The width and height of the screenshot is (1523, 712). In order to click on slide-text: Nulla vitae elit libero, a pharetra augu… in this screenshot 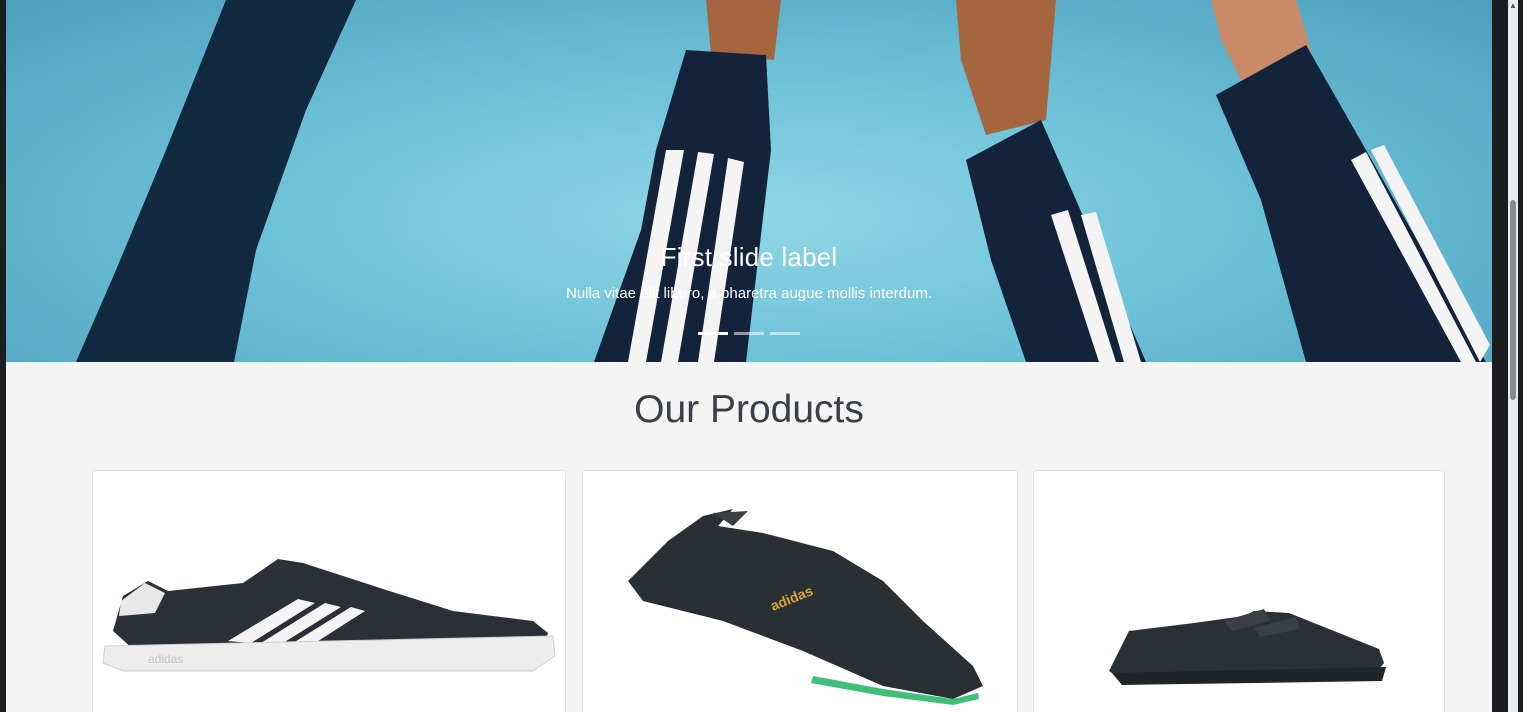, I will do `click(749, 293)`.